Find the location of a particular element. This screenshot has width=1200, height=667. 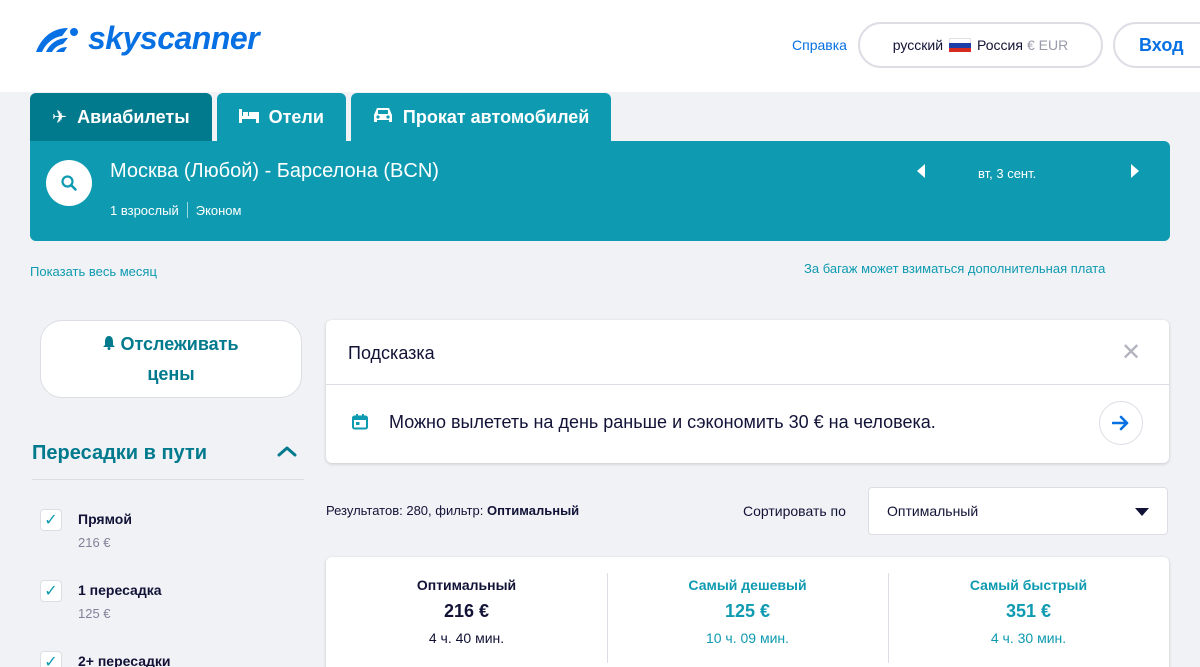

language-label: русский is located at coordinates (918, 45).